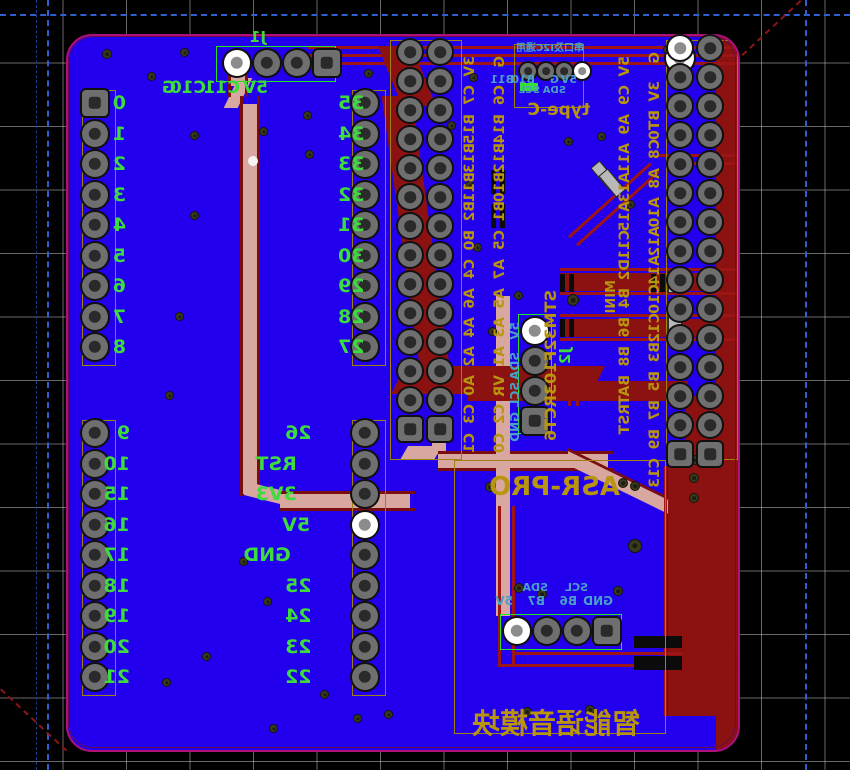 The height and width of the screenshot is (770, 850). What do you see at coordinates (253, 161) in the screenshot?
I see `via-highlight` at bounding box center [253, 161].